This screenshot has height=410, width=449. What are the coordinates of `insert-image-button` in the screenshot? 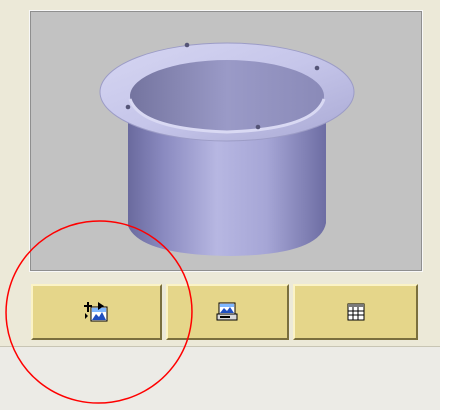 It's located at (96, 312).